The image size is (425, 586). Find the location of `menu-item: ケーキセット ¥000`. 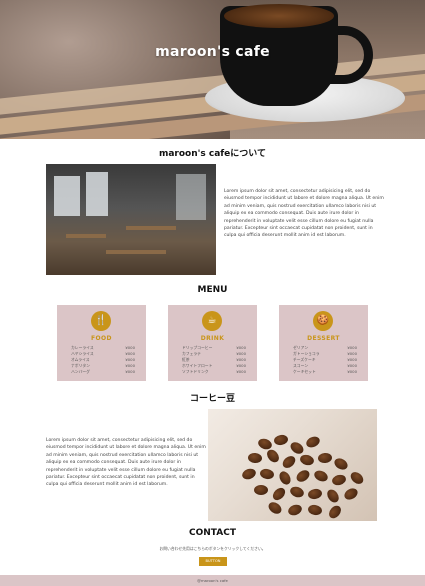

menu-item: ケーキセット ¥000 is located at coordinates (325, 372).